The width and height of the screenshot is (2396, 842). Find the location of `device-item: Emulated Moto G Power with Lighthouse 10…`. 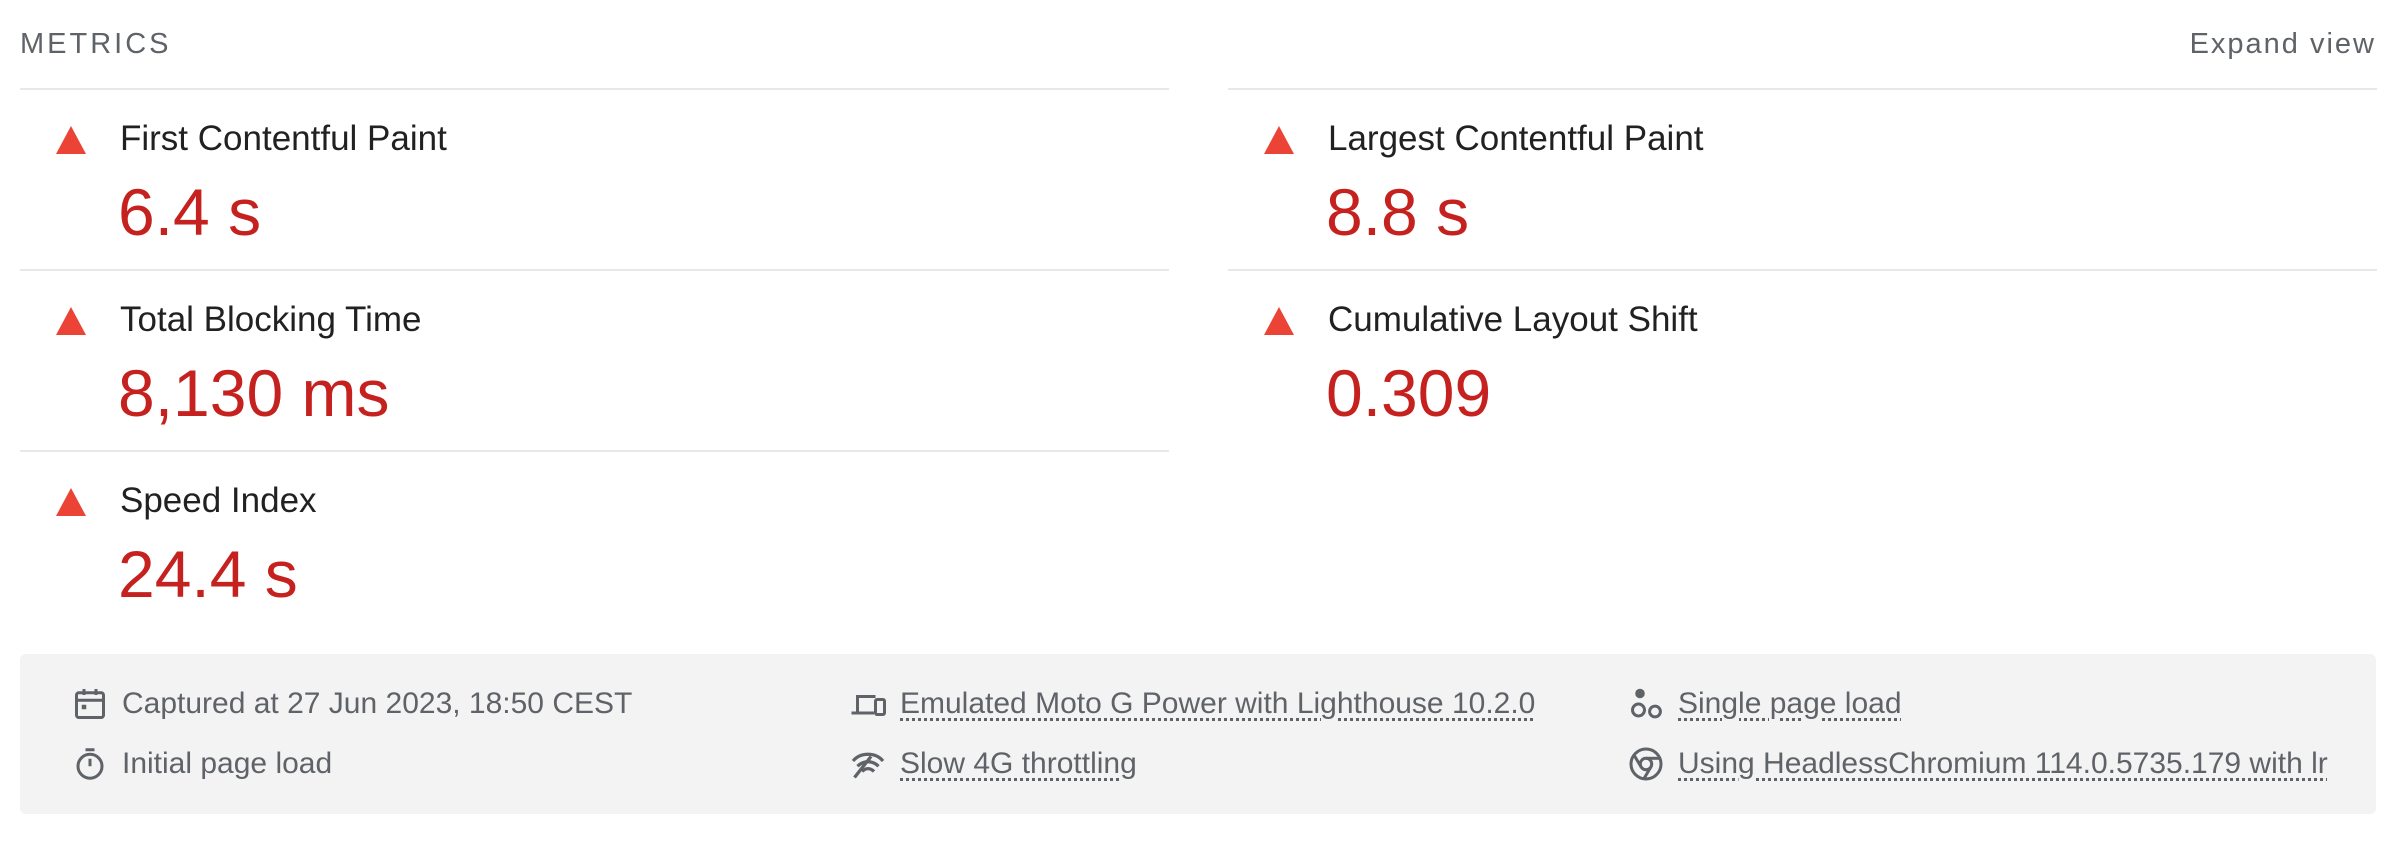

device-item: Emulated Moto G Power with Lighthouse 10… is located at coordinates (1192, 704).